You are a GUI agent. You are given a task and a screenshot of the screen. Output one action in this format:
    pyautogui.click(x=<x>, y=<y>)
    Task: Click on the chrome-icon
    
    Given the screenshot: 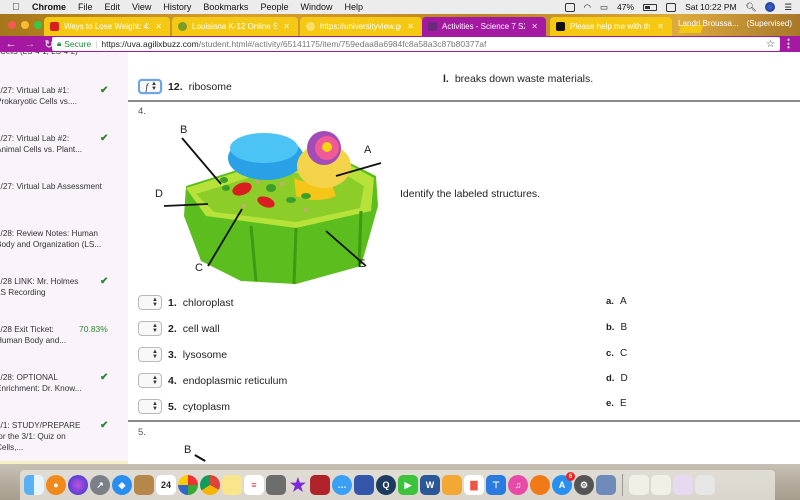 What is the action you would take?
    pyautogui.click(x=210, y=485)
    